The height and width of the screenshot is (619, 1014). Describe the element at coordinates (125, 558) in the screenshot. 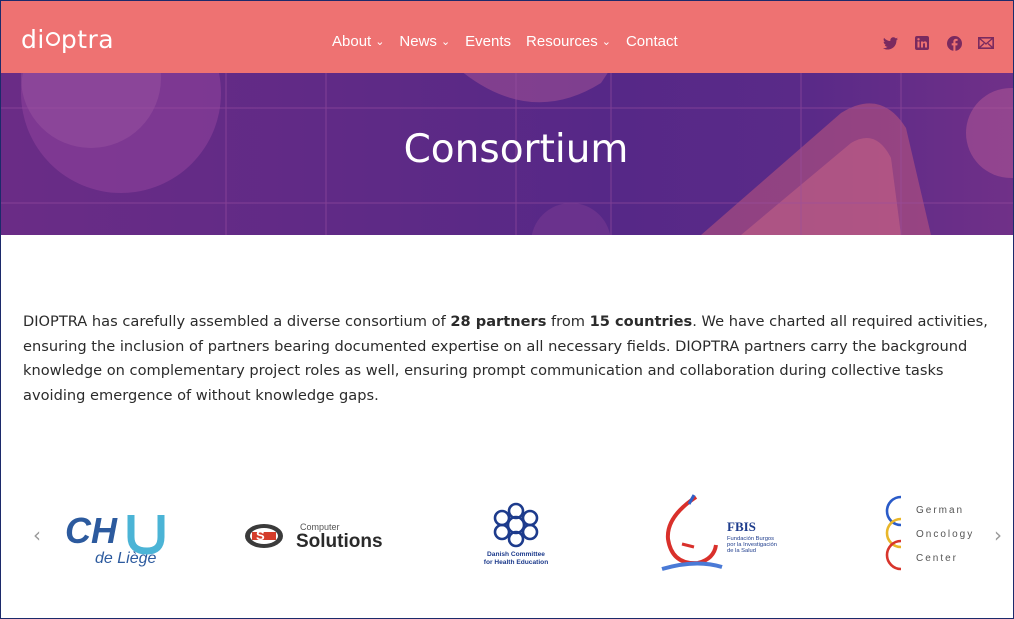

I see `svg-text: de Liège` at that location.